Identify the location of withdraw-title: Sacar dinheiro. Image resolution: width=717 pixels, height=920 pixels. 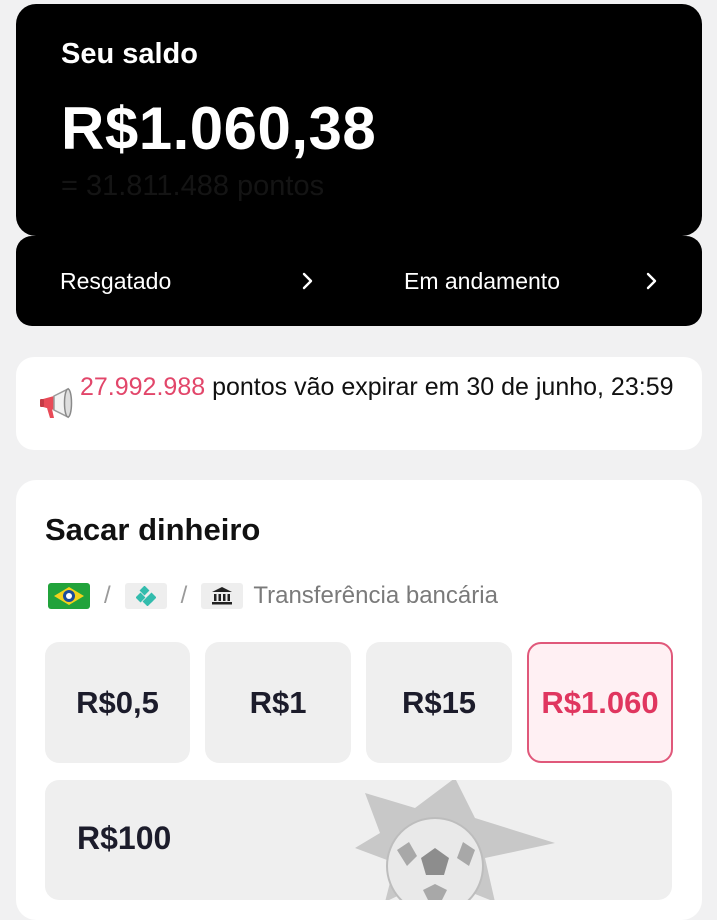
(153, 529).